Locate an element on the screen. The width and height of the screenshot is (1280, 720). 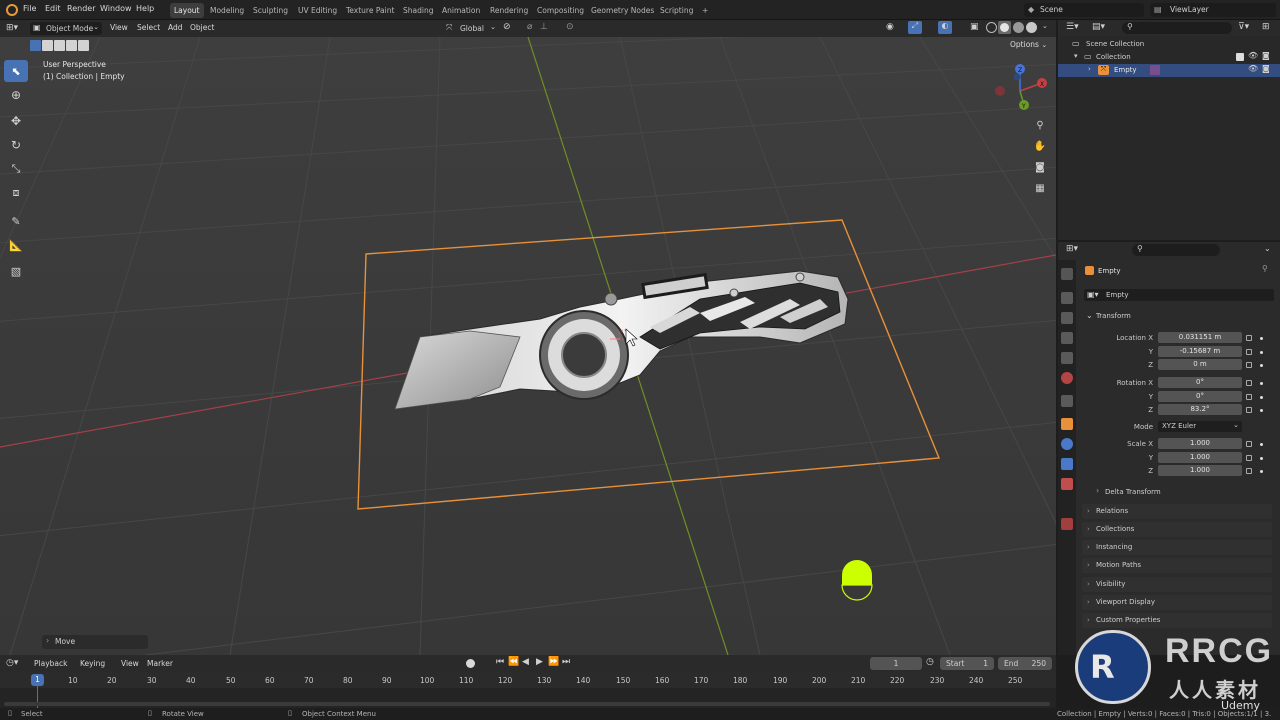
scene-tab-icon is located at coordinates (1067, 358).